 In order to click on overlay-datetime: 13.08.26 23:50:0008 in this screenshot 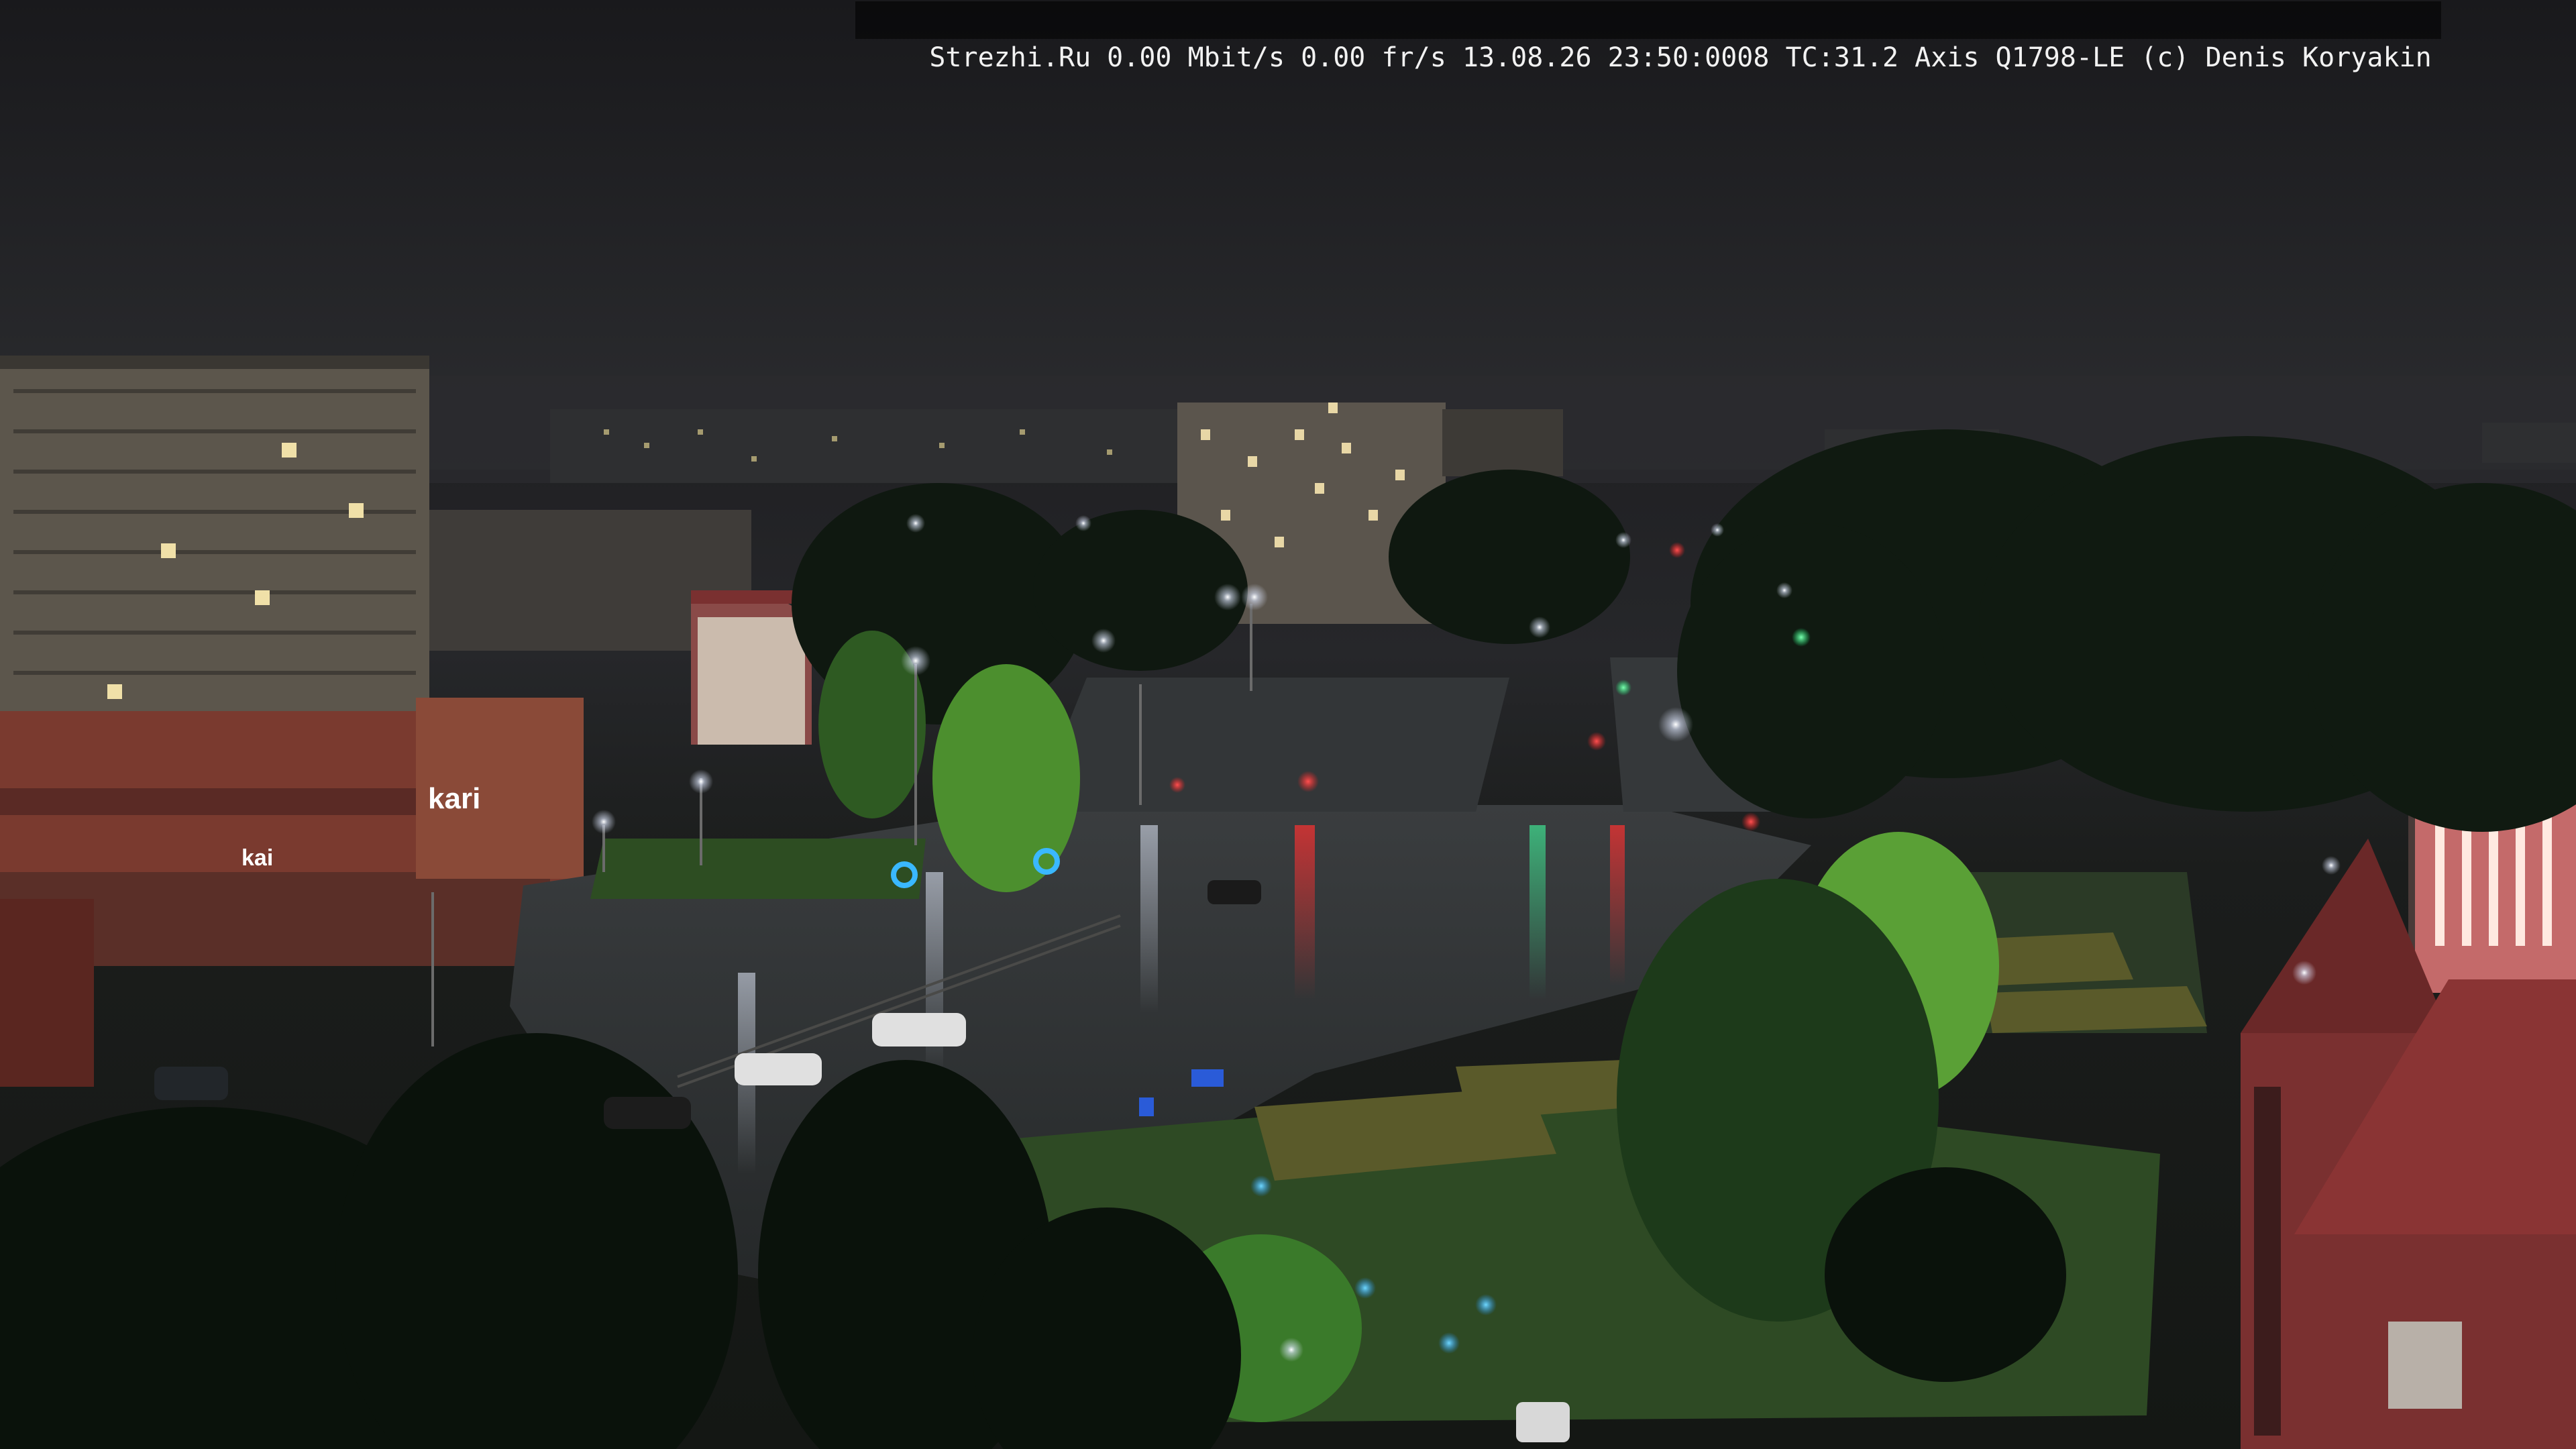, I will do `click(1616, 57)`.